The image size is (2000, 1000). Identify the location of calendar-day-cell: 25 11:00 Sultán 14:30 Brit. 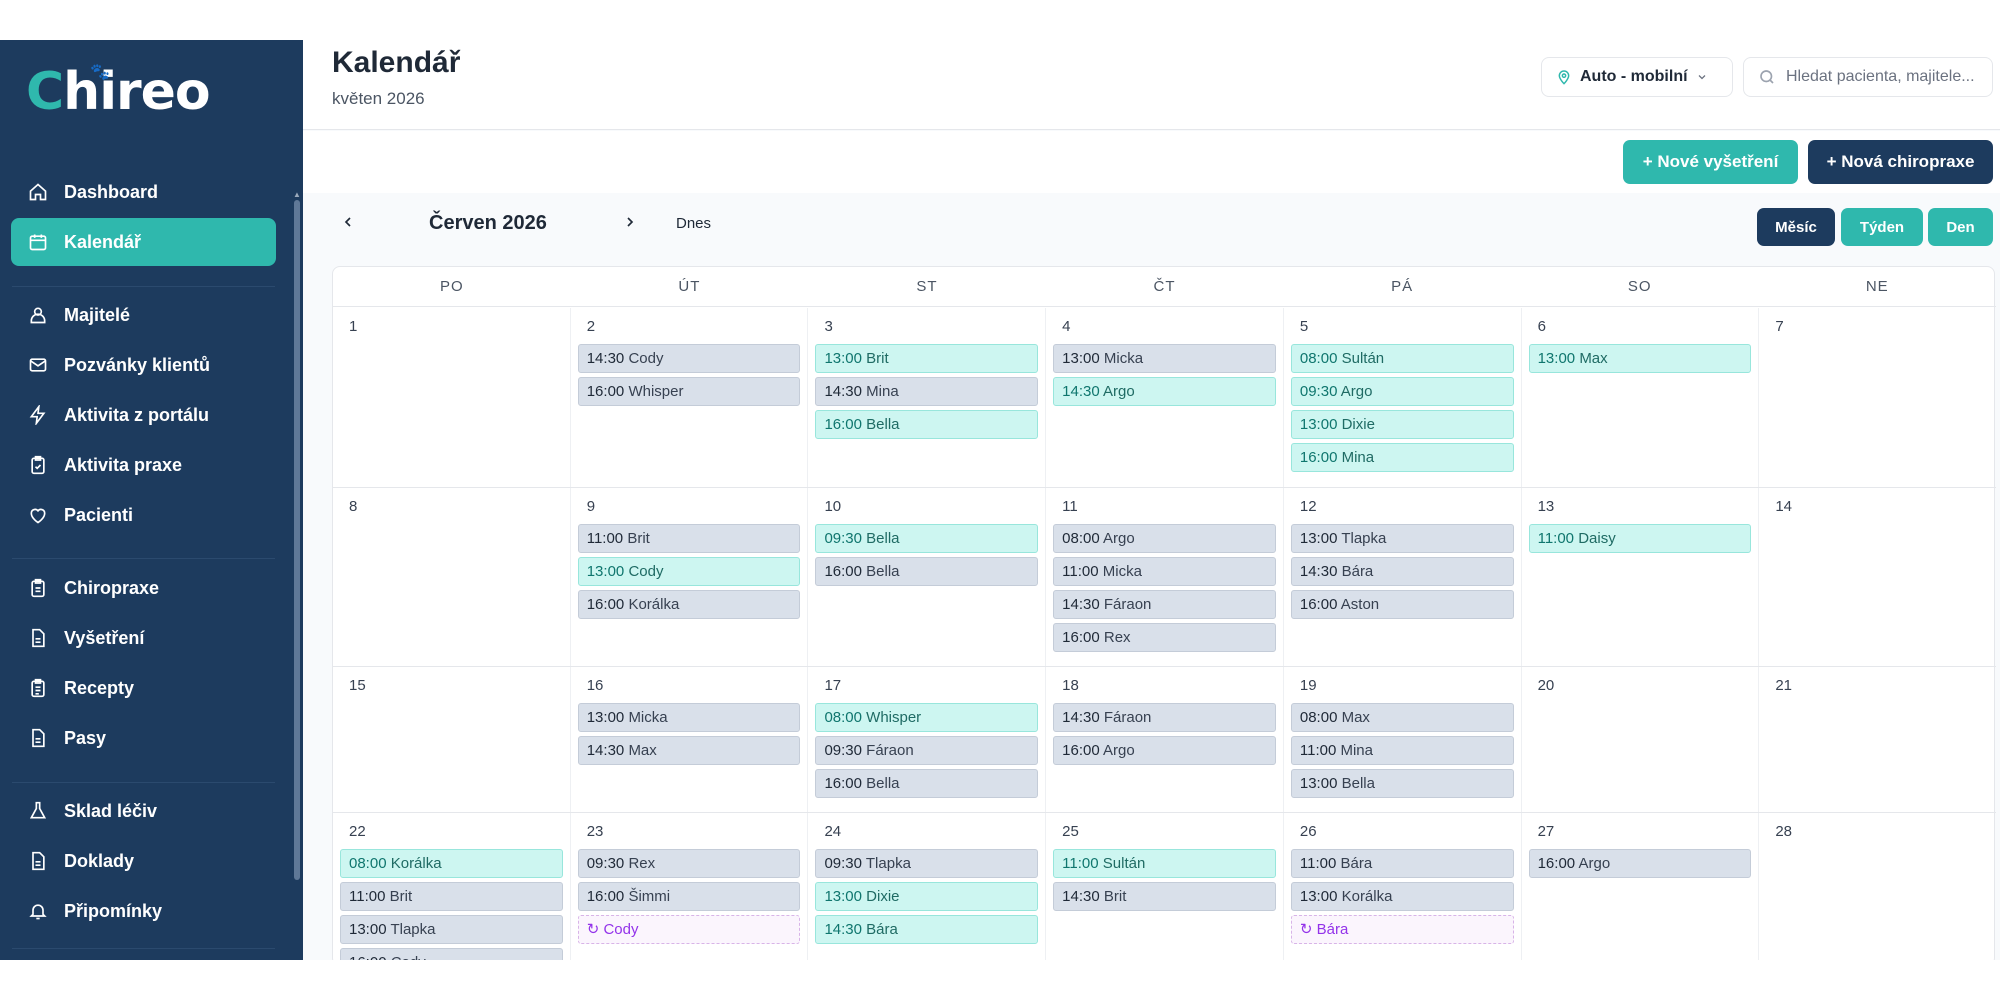
(1165, 886).